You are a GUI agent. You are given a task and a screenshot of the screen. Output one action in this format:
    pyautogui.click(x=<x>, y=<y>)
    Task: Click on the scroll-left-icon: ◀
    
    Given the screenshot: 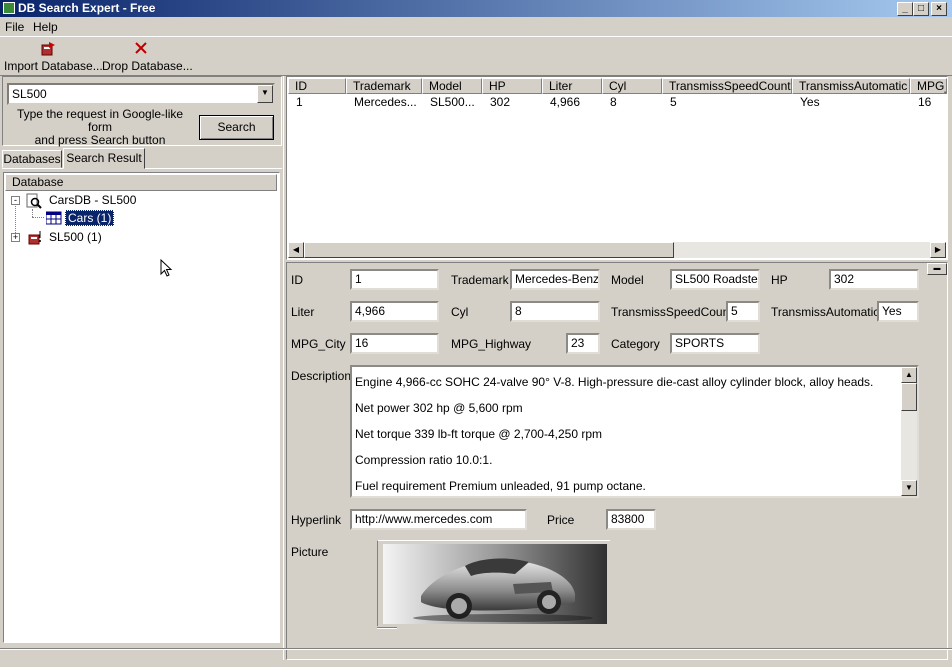 What is the action you would take?
    pyautogui.click(x=296, y=250)
    